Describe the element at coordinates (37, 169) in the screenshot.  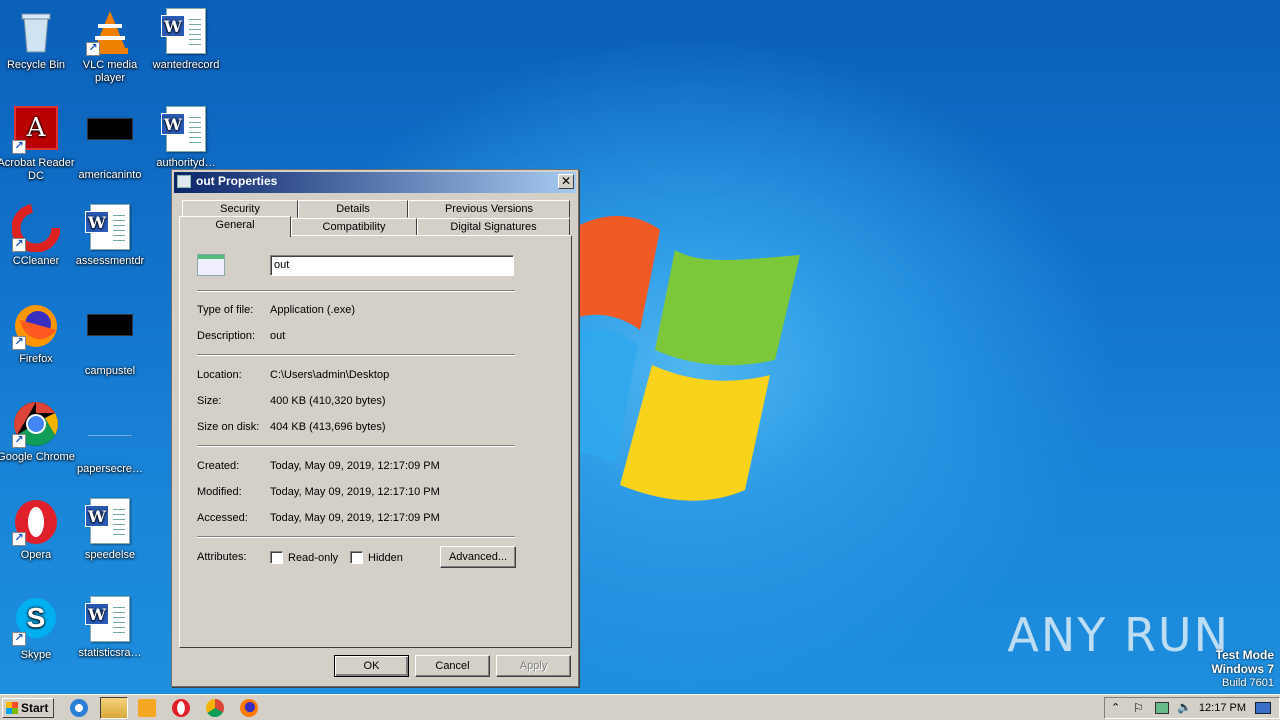
I see `icon-label: Acrobat Reader DC` at that location.